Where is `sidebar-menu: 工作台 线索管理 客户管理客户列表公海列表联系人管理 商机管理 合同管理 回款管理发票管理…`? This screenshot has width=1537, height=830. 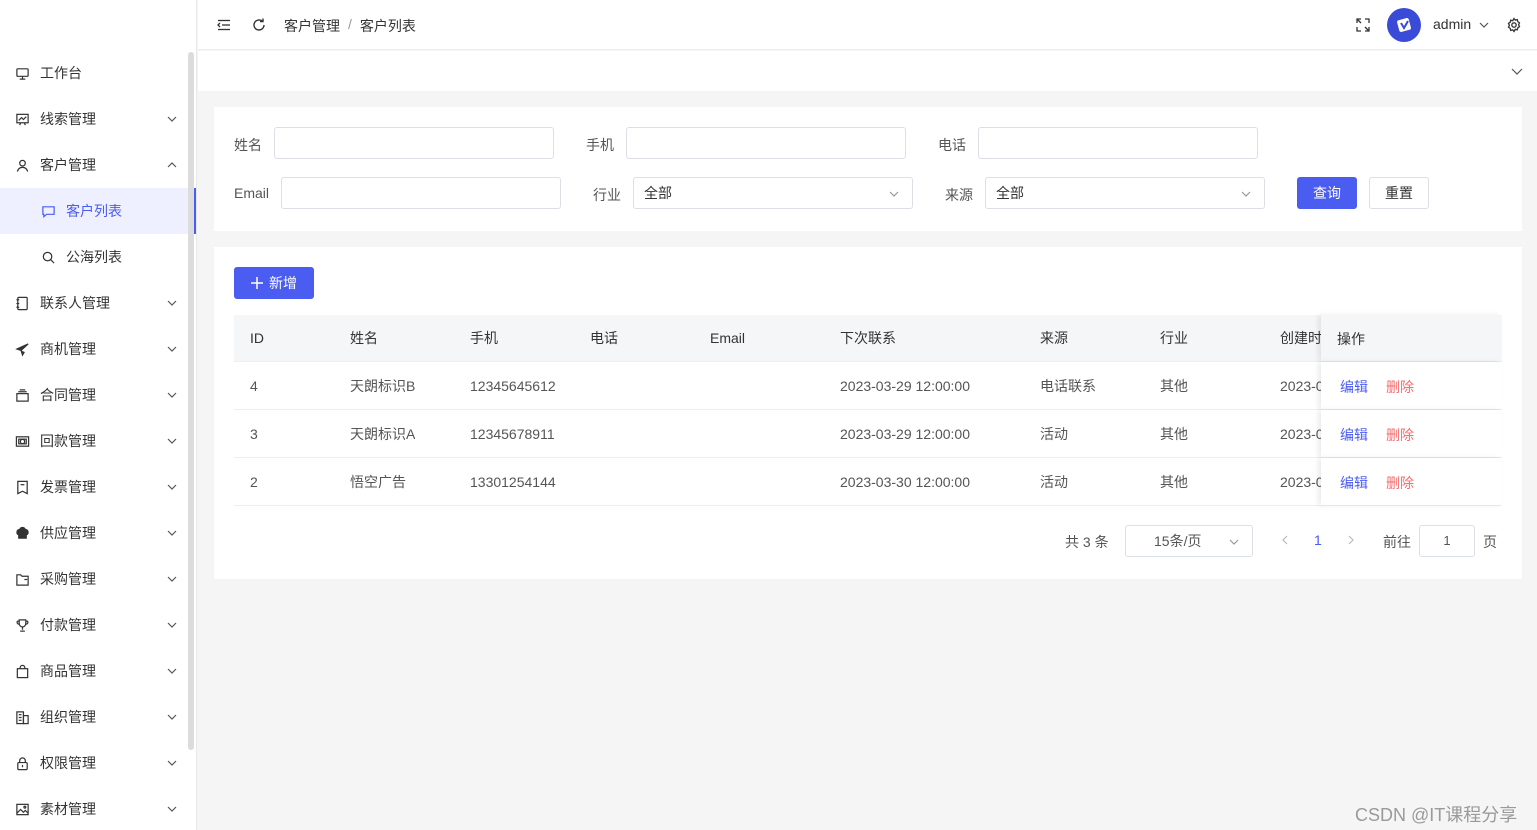
sidebar-menu: 工作台 线索管理 客户管理客户列表公海列表联系人管理 商机管理 合同管理 回款管理发票管理… is located at coordinates (98, 440).